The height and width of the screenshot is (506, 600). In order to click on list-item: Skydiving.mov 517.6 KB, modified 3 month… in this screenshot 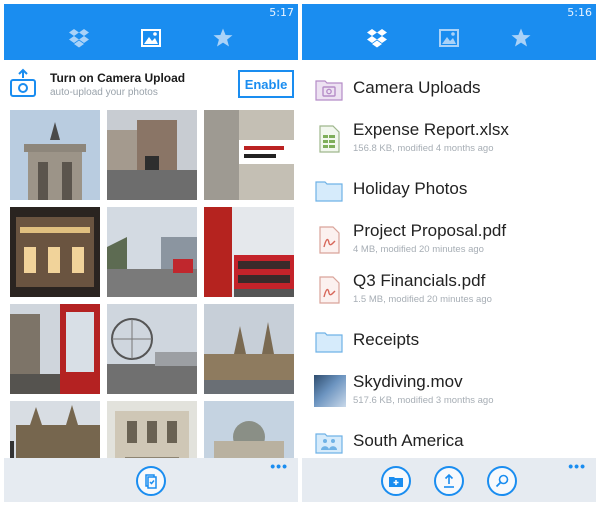, I will do `click(449, 391)`.